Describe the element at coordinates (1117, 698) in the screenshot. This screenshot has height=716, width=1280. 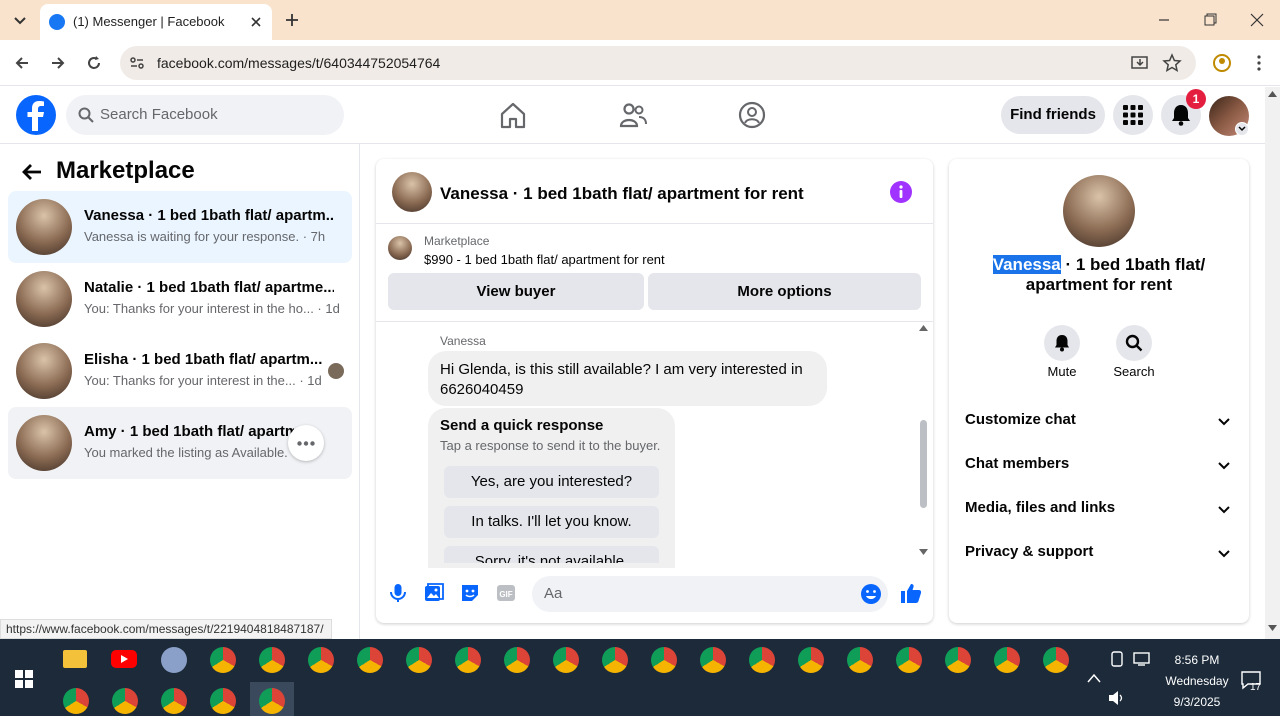
I see `volume-icon` at that location.